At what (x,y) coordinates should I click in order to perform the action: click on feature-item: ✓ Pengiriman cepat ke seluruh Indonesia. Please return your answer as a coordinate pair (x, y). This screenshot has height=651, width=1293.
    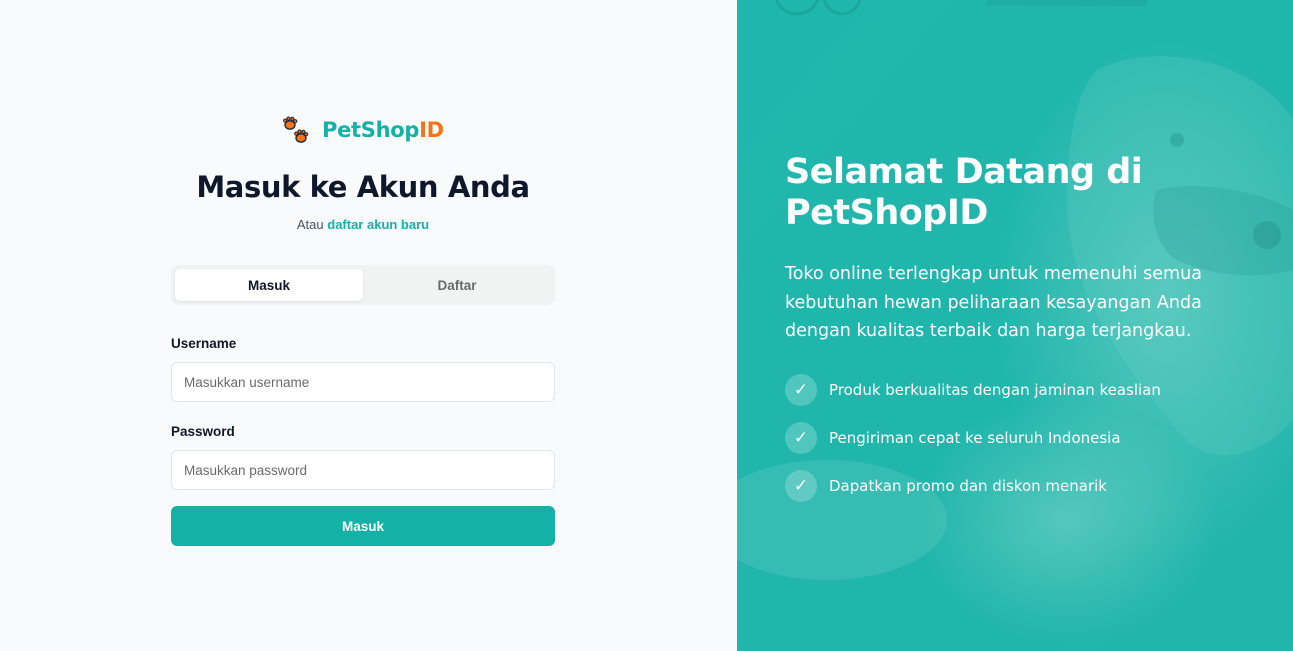
    Looking at the image, I should click on (973, 438).